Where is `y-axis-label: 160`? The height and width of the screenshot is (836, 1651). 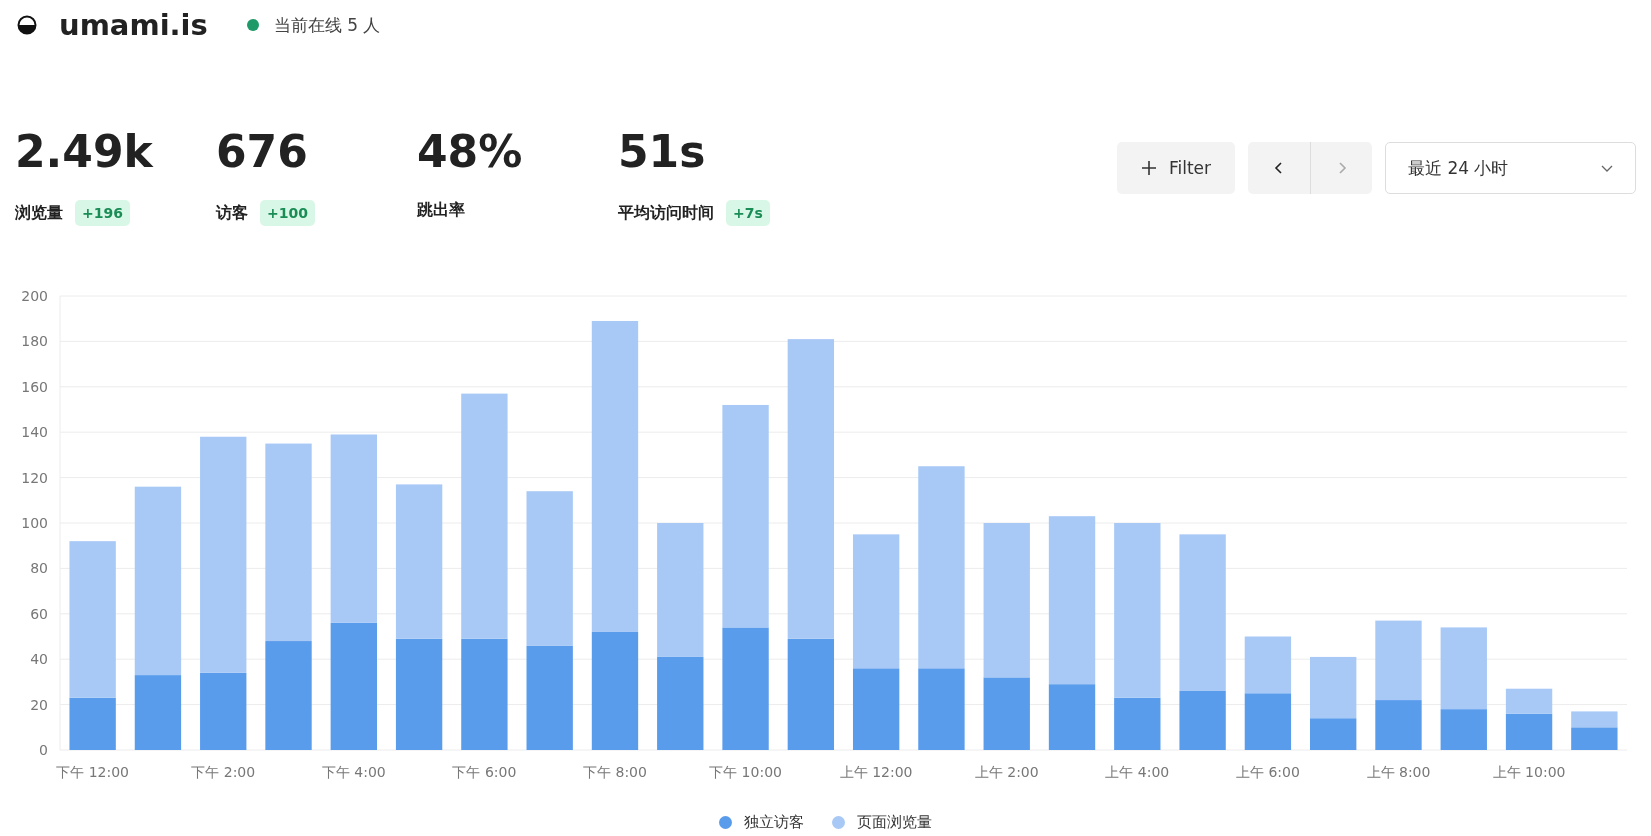 y-axis-label: 160 is located at coordinates (34, 386).